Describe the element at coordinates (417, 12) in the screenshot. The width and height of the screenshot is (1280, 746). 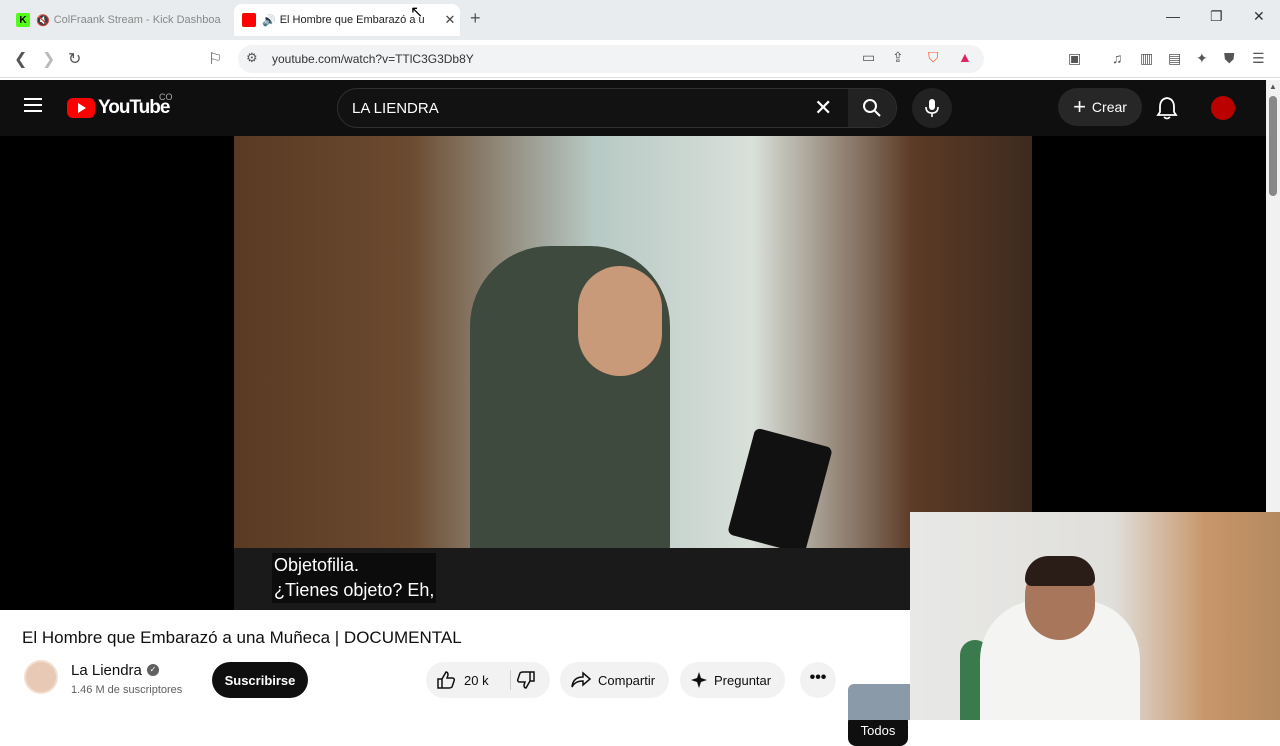
I see `mouse-cursor-icon: ↖` at that location.